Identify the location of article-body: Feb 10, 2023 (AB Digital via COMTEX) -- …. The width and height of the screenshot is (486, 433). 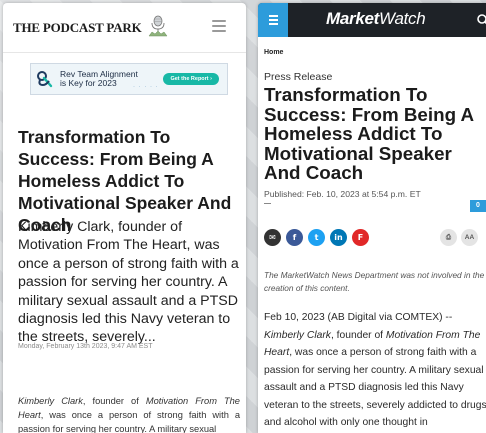
(375, 370).